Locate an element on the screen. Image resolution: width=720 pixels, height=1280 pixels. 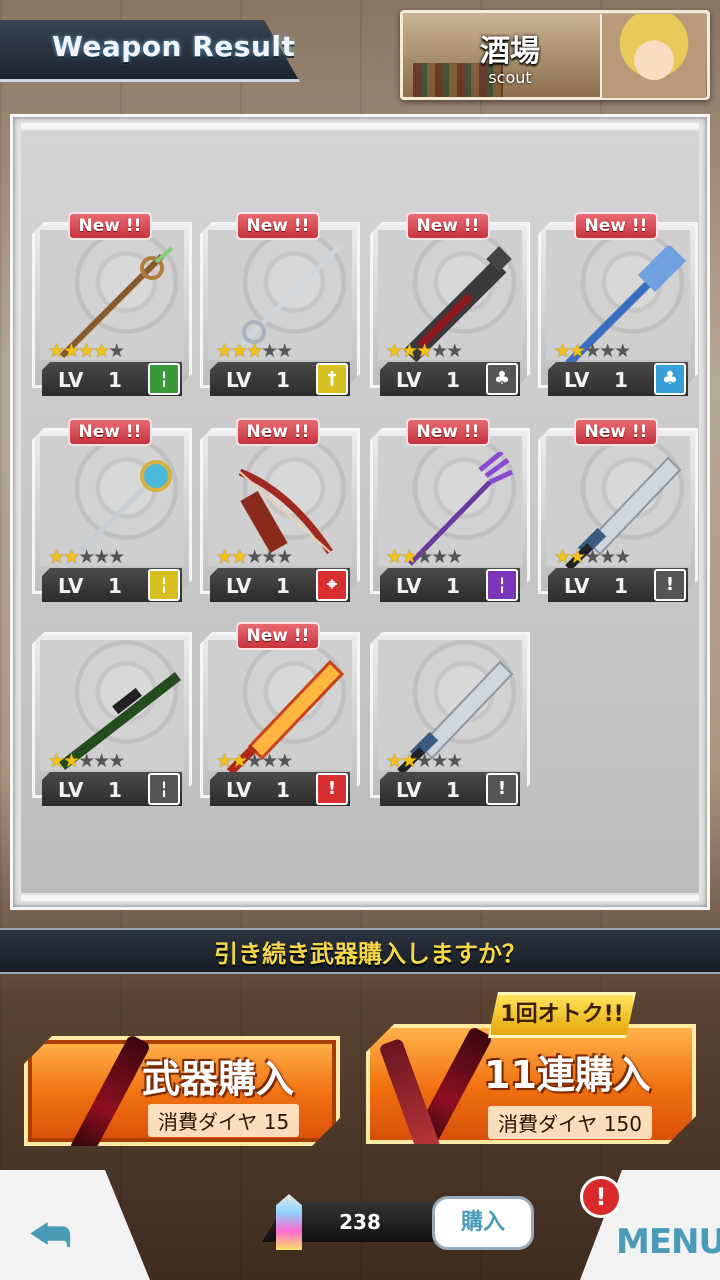
weapon-type-icon: ⌖ is located at coordinates (332, 585).